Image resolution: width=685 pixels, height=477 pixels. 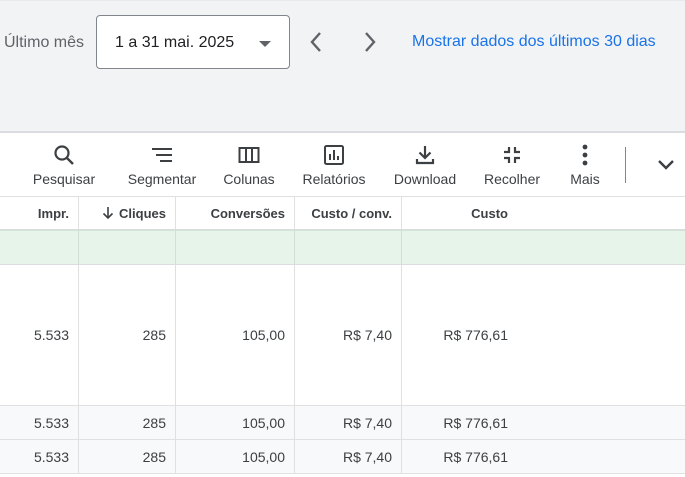 I want to click on column-header-clicks: Cliques, so click(x=127, y=213).